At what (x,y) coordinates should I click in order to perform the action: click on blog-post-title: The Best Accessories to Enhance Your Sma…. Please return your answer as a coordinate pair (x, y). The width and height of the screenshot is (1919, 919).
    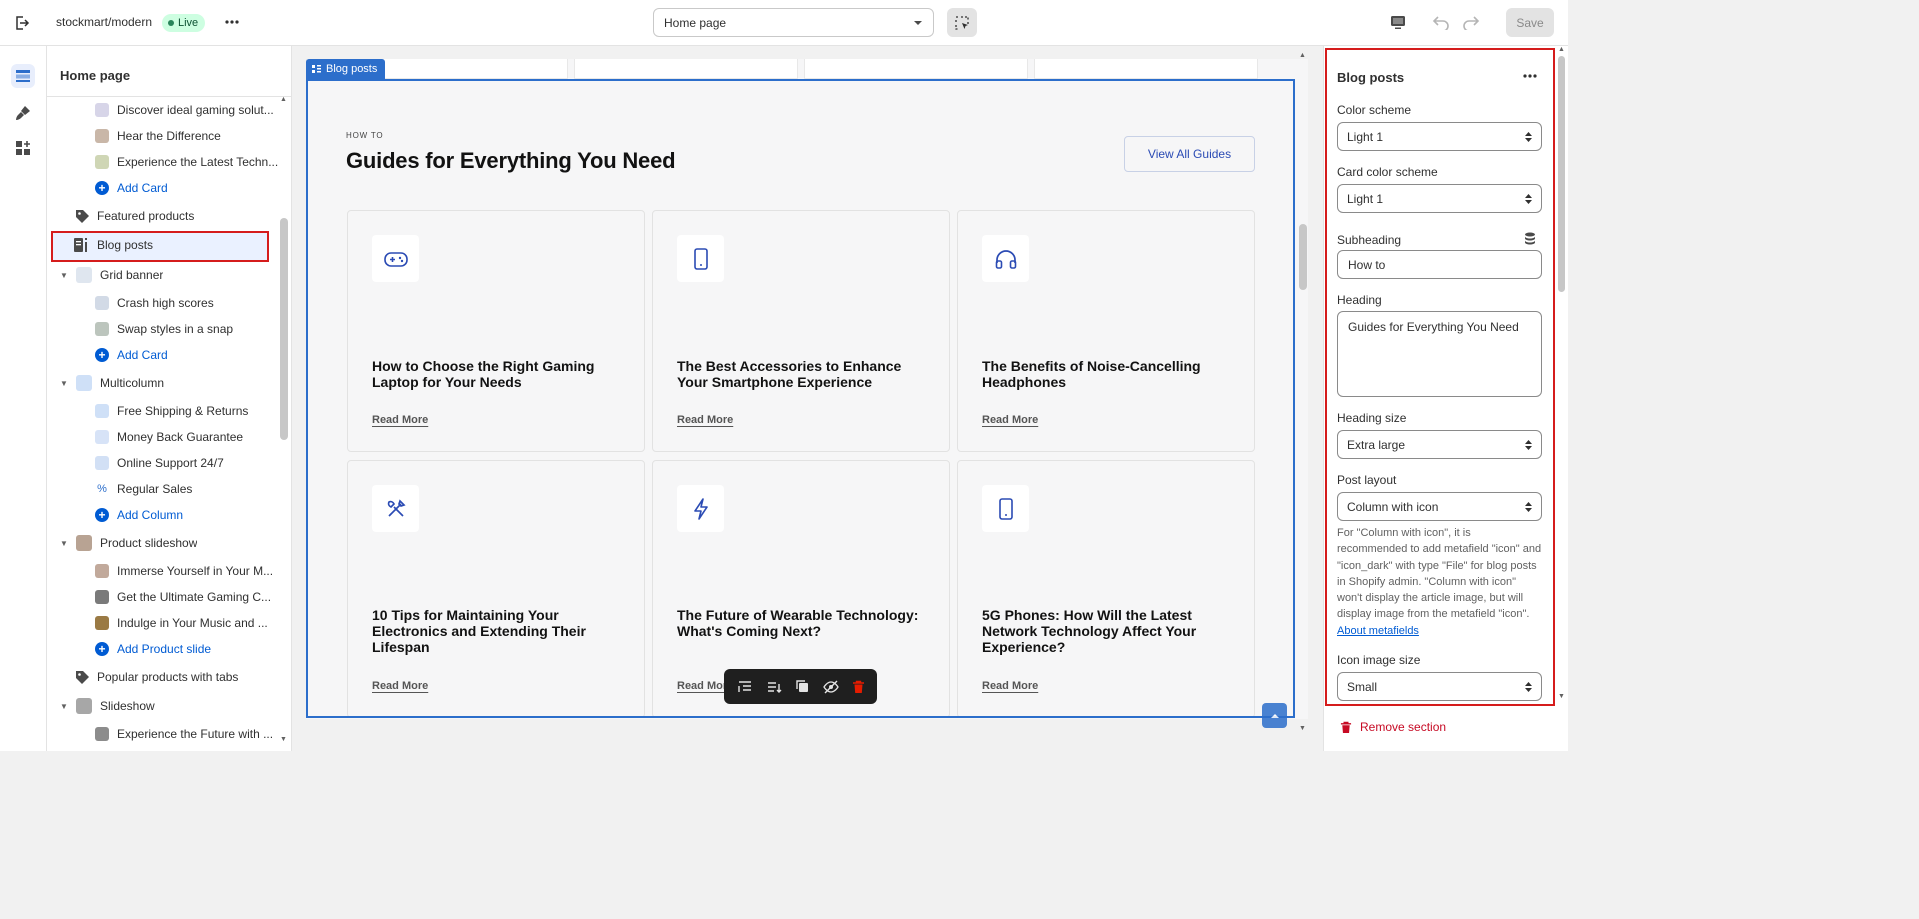
    Looking at the image, I should click on (803, 374).